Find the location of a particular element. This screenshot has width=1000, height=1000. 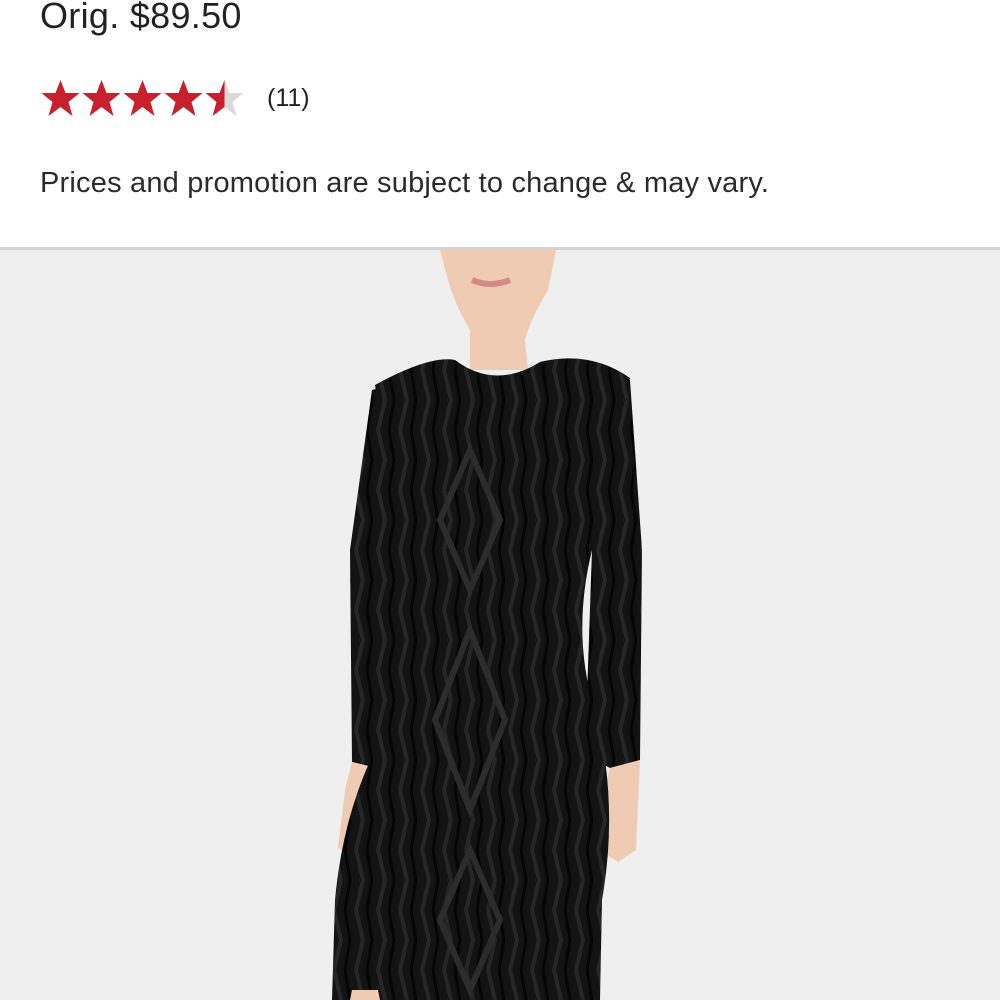

rating-row: (11) is located at coordinates (175, 98).